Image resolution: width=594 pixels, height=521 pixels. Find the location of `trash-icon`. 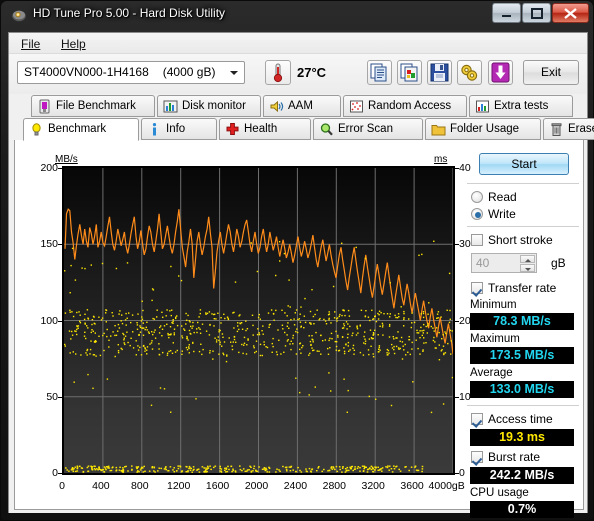

trash-icon is located at coordinates (556, 129).